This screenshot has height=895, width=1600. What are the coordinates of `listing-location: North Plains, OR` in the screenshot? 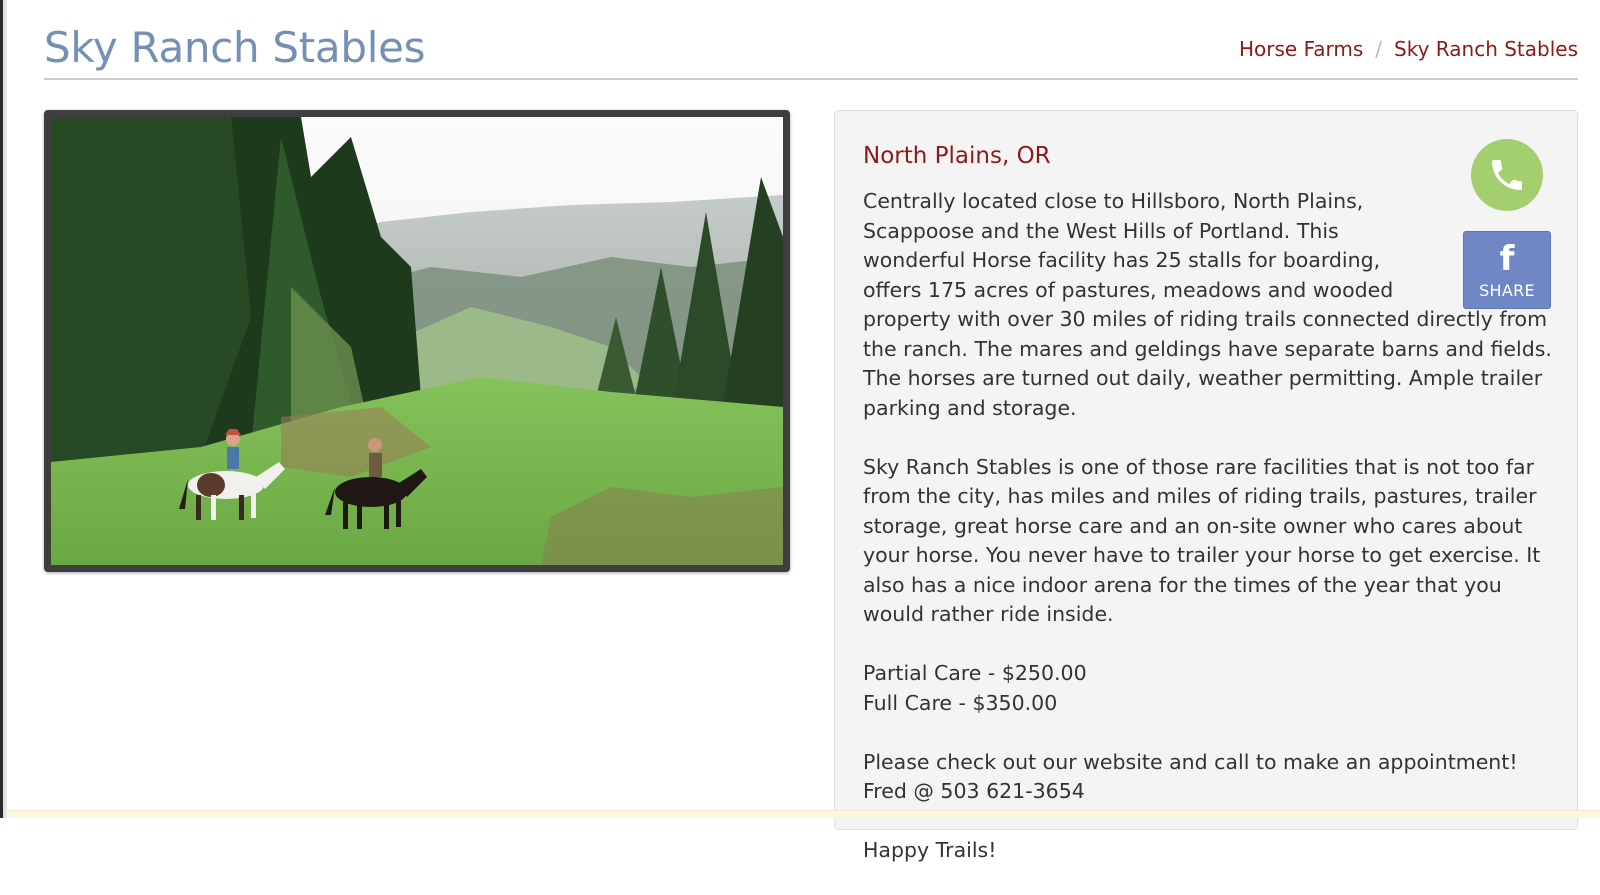 It's located at (957, 156).